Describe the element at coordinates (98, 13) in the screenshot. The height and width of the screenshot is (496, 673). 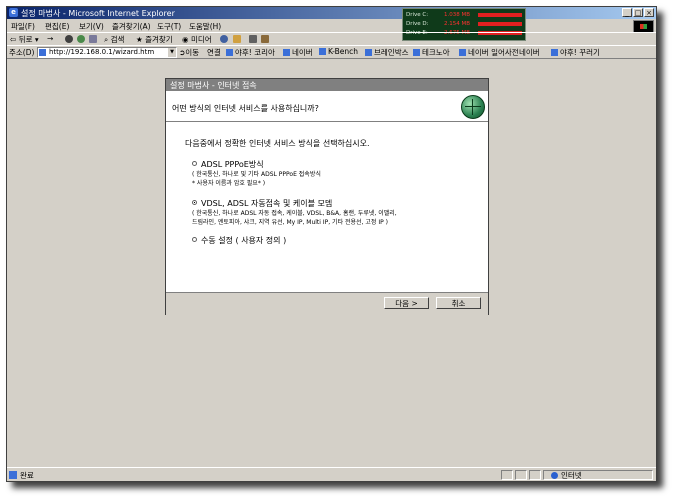
I see `window-title: 설정 마법사 - Microsoft Internet Explorer` at that location.